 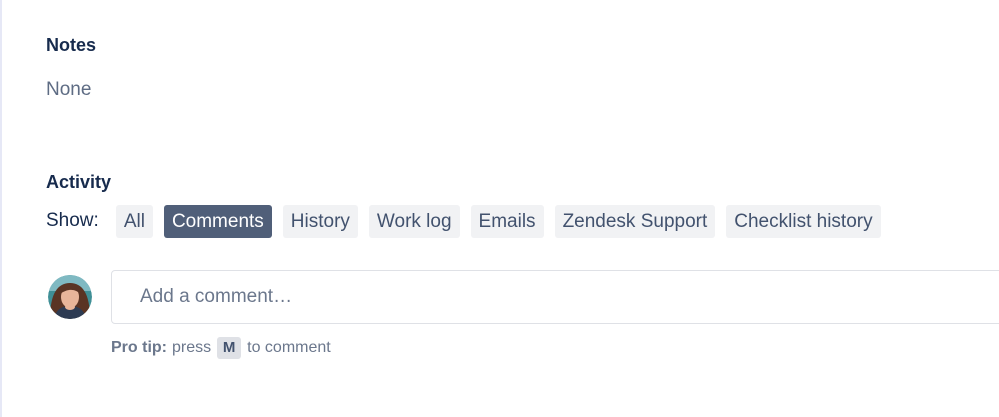 I want to click on pro-tip-label: Pro tip:, so click(x=139, y=347).